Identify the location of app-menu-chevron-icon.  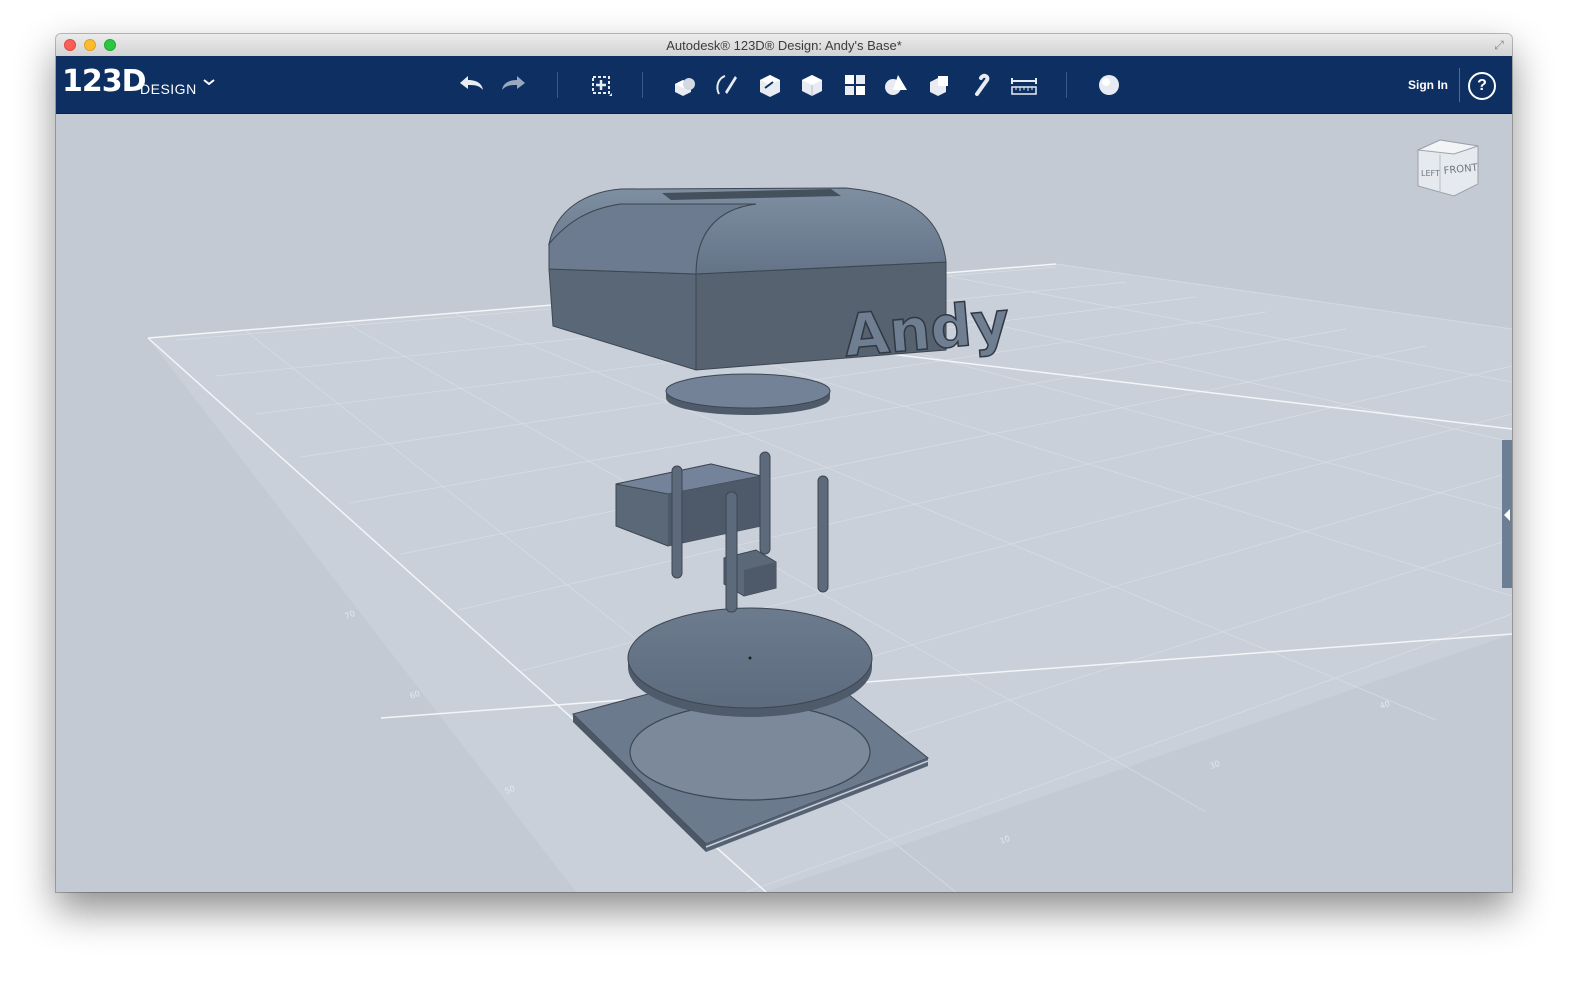
(209, 82).